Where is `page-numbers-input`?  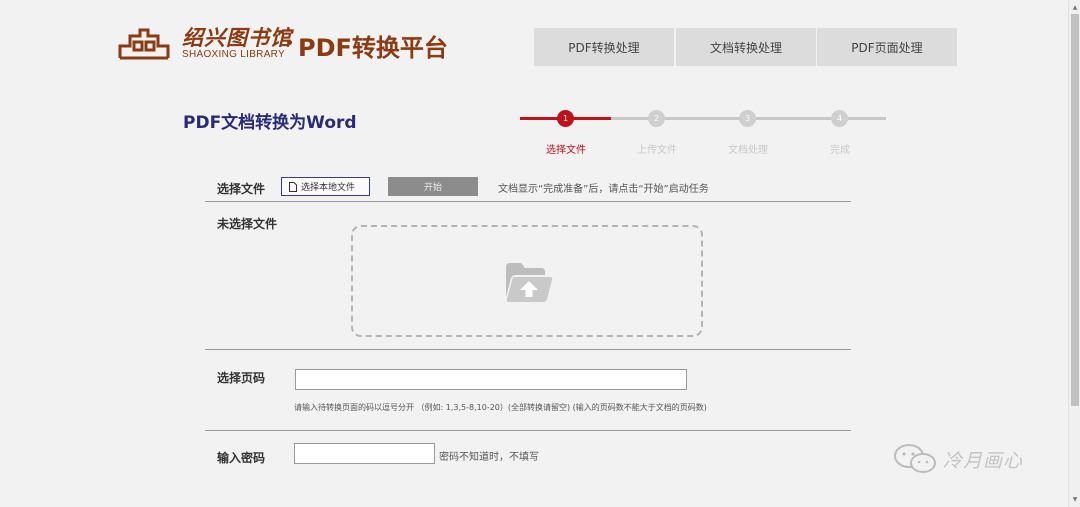
page-numbers-input is located at coordinates (491, 379).